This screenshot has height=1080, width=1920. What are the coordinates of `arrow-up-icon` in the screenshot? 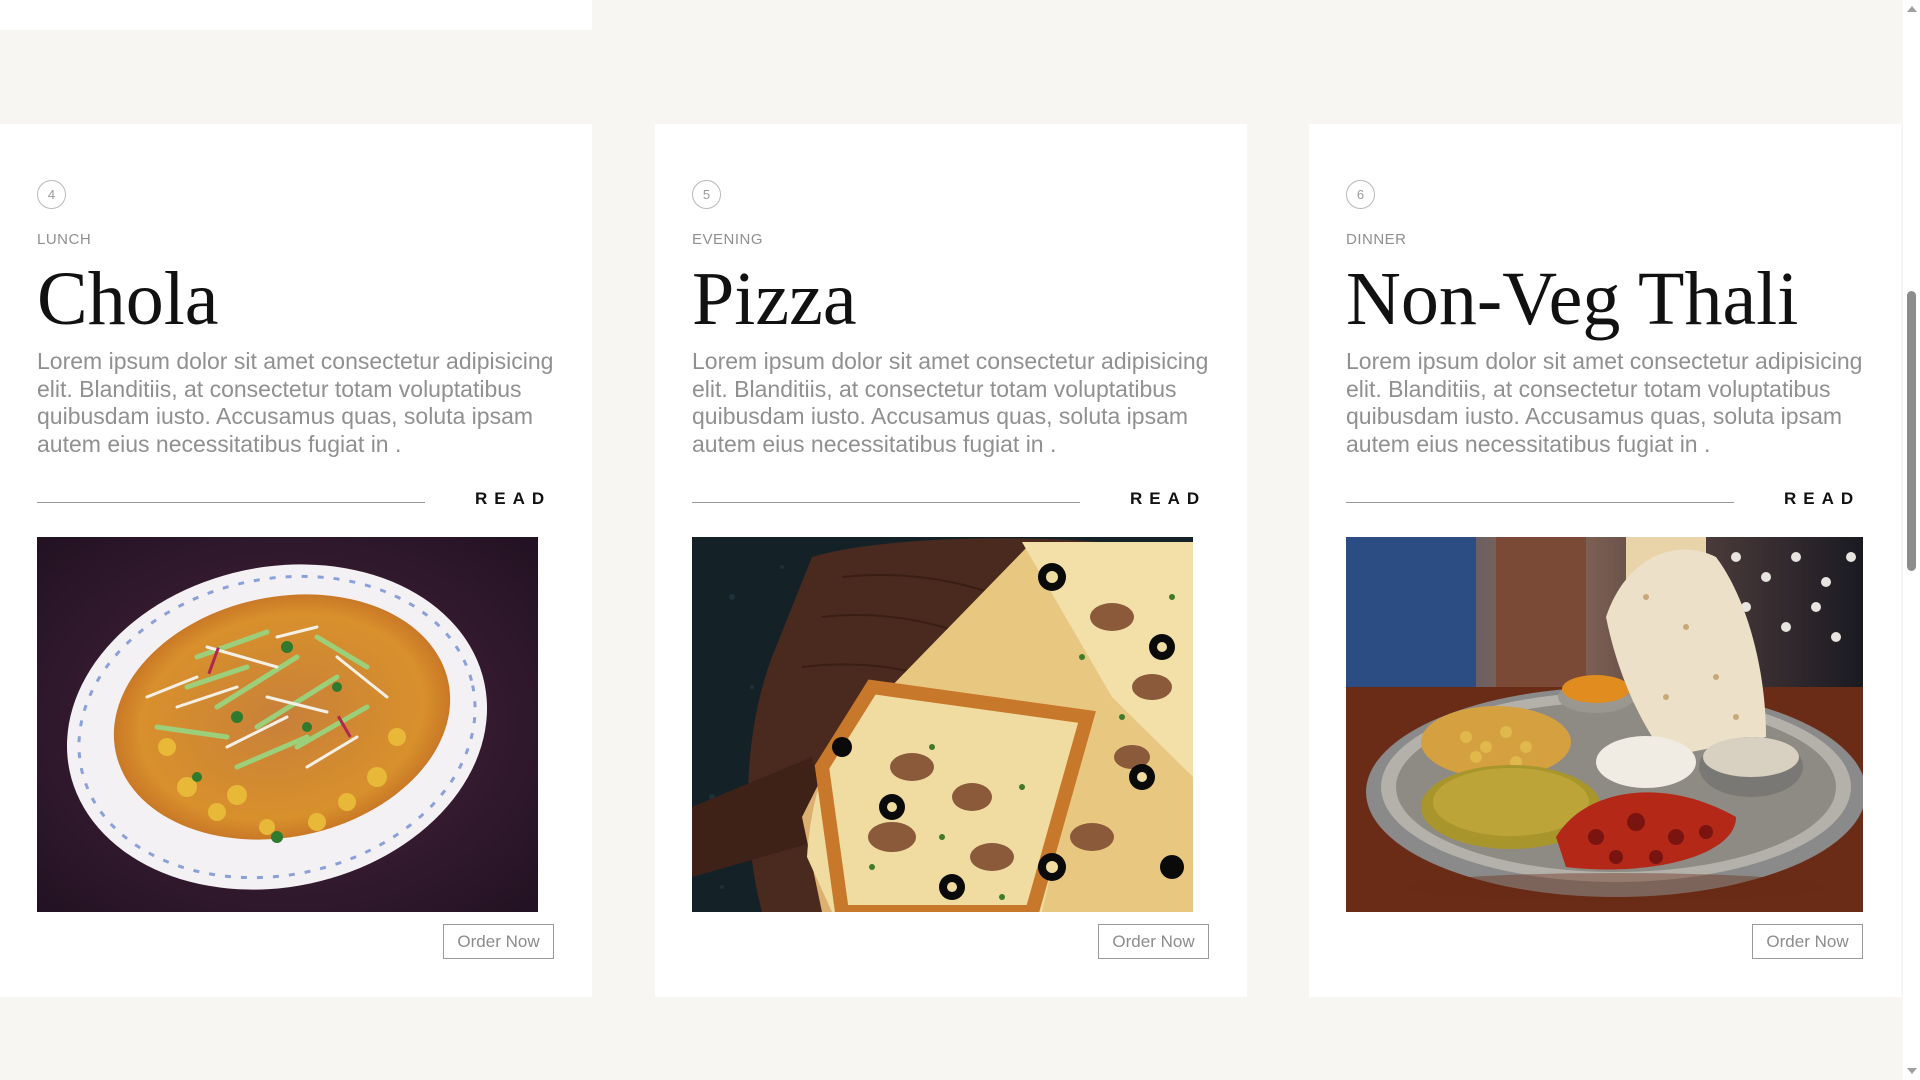 It's located at (1912, 9).